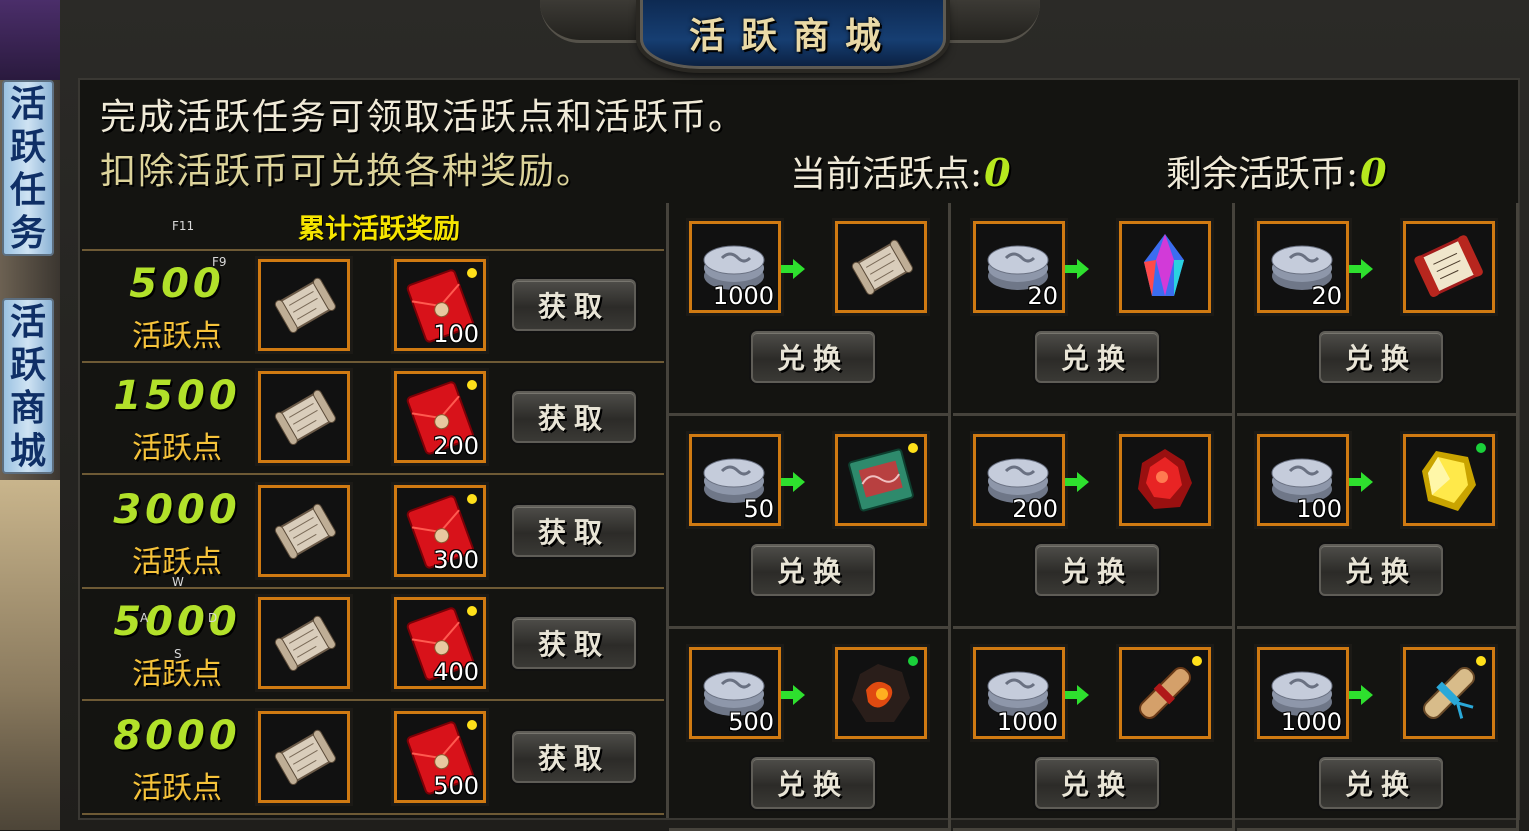 The height and width of the screenshot is (831, 1529). I want to click on reward-item-slot: 400, so click(440, 643).